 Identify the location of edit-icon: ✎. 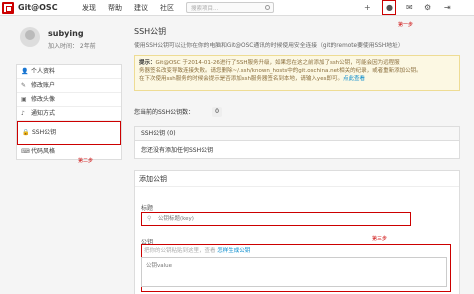
(24, 85).